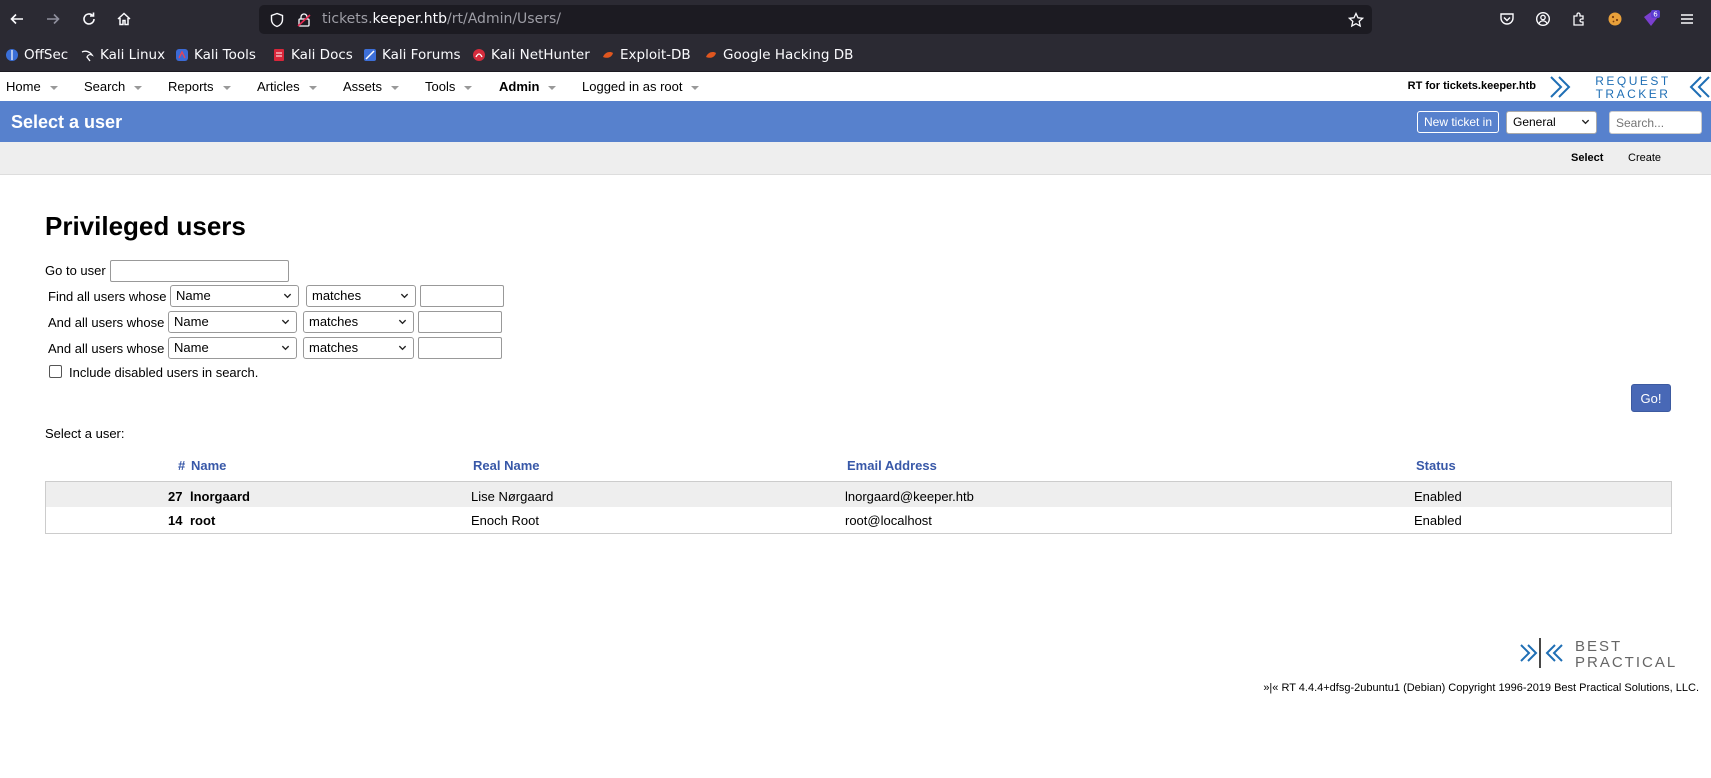 The width and height of the screenshot is (1711, 778). Describe the element at coordinates (778, 55) in the screenshot. I see `bookmark-google-hacking-db: Google Hacking DB` at that location.